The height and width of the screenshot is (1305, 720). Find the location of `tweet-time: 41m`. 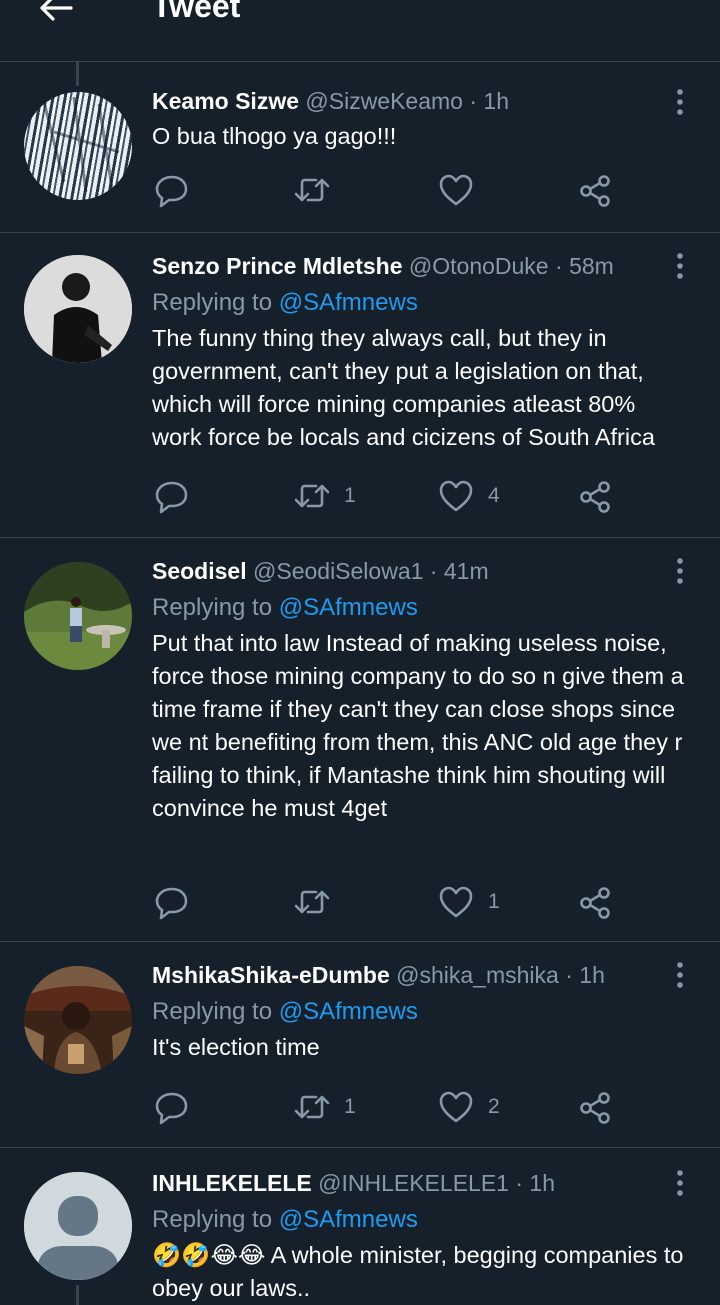

tweet-time: 41m is located at coordinates (466, 571).